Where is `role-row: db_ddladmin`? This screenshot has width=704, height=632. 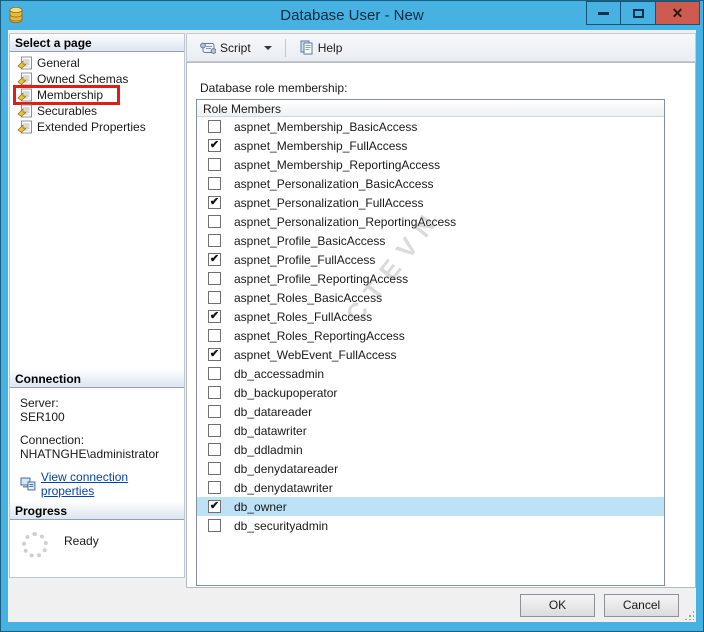 role-row: db_ddladmin is located at coordinates (430, 449).